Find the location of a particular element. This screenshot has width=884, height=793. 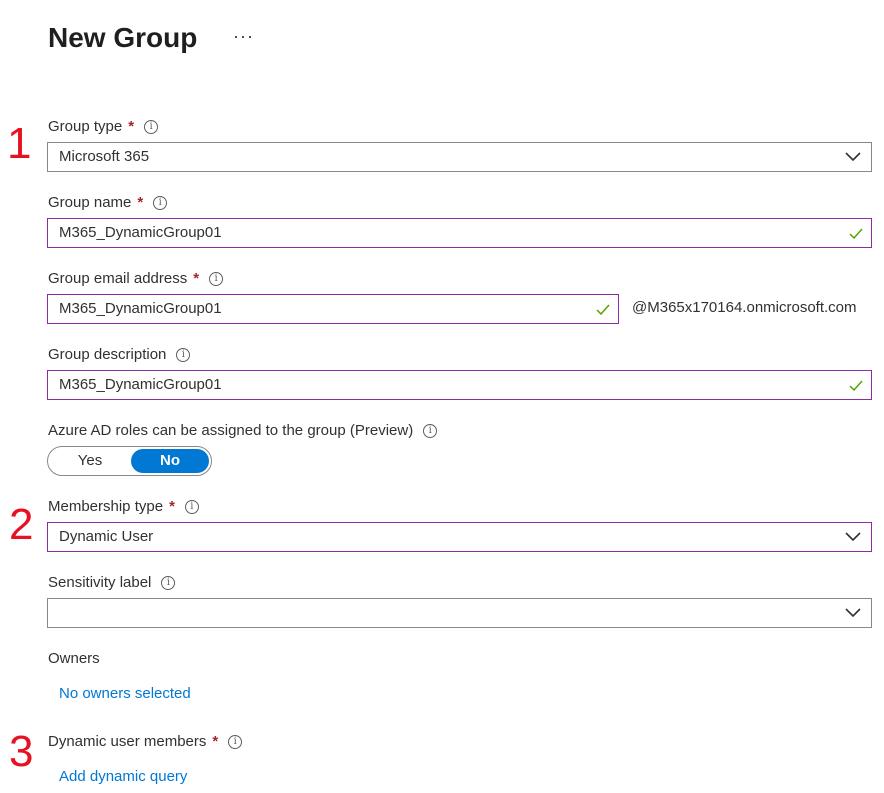

toggle-no-option: No is located at coordinates (170, 461).